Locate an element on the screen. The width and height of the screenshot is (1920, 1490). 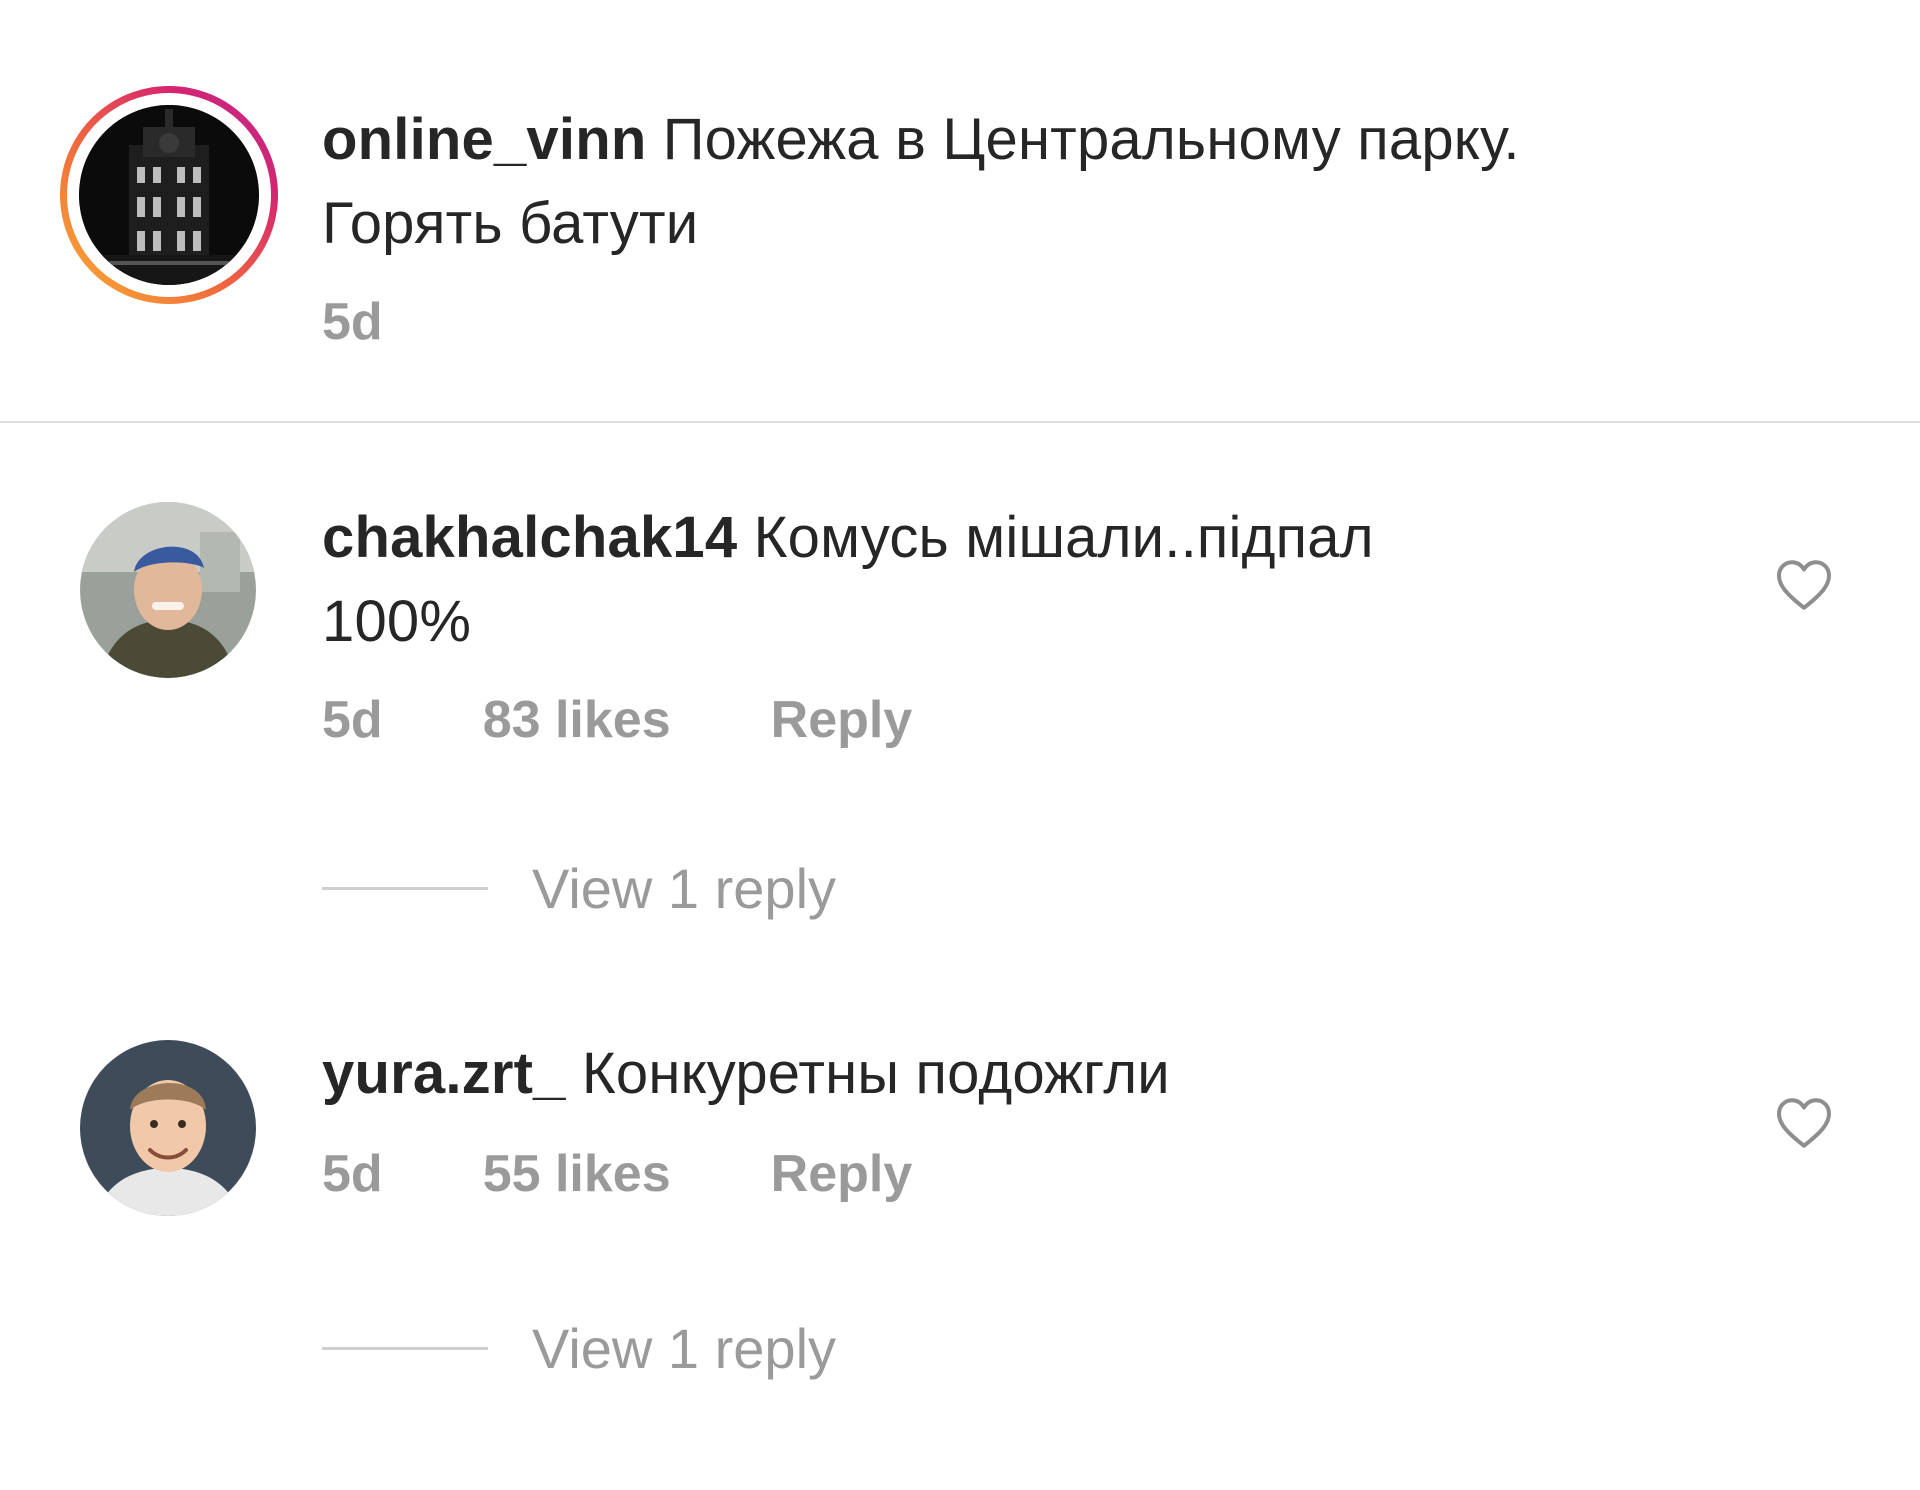
comment-text-line1: Комусь мішали..підпал is located at coordinates (1063, 537).